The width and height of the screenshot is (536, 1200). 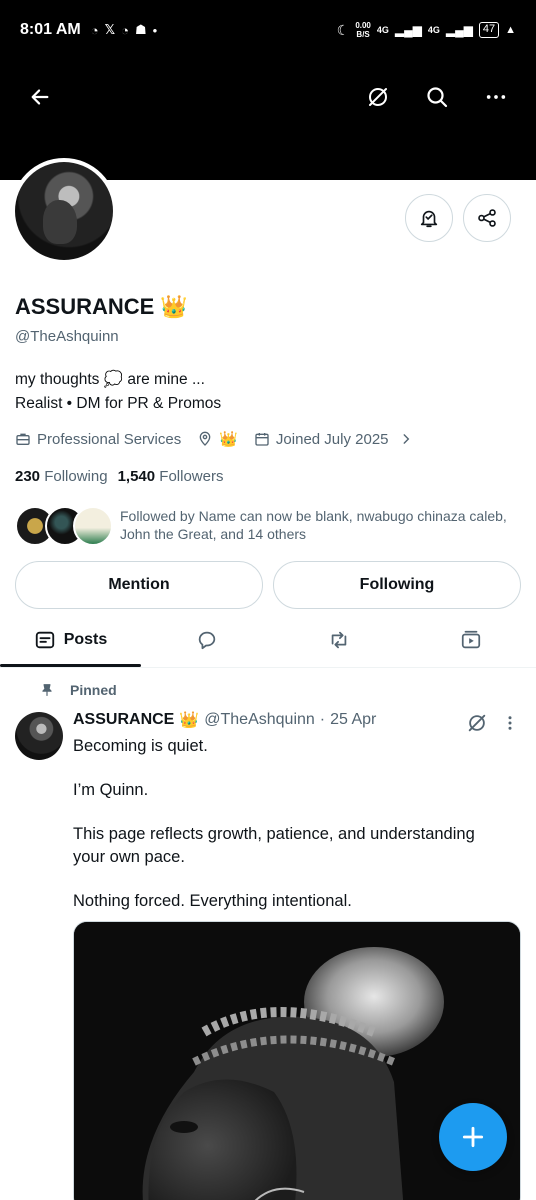 I want to click on profile-joined: Joined July 2025, so click(x=332, y=439).